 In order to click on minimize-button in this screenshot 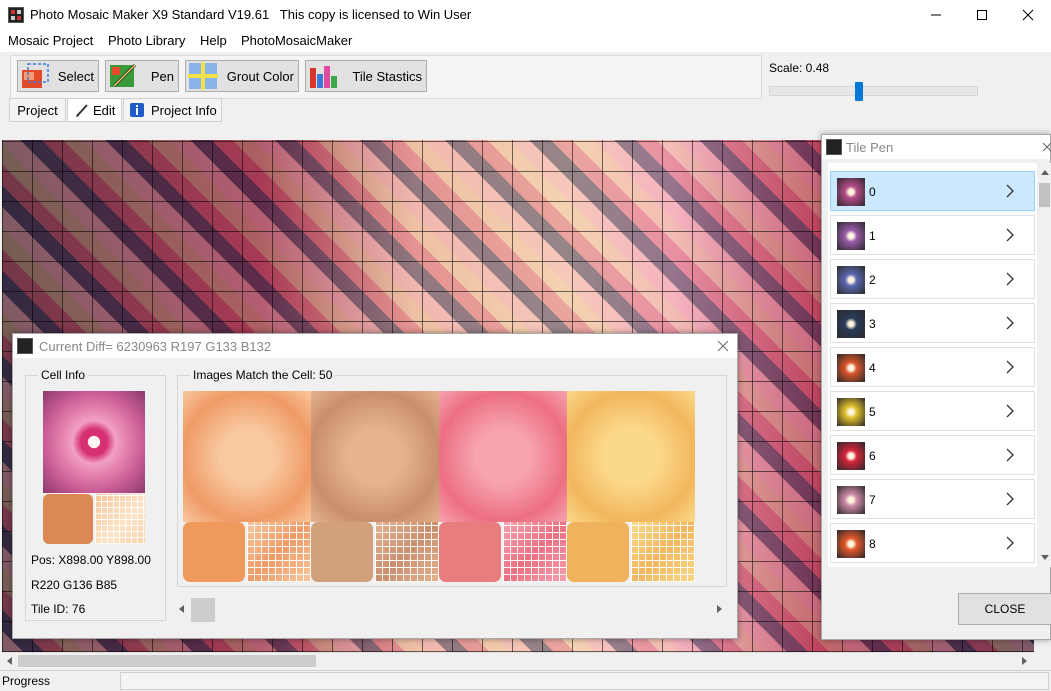, I will do `click(936, 15)`.